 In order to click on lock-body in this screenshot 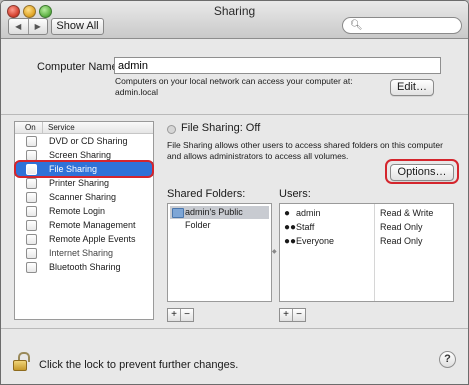, I will do `click(20, 365)`.